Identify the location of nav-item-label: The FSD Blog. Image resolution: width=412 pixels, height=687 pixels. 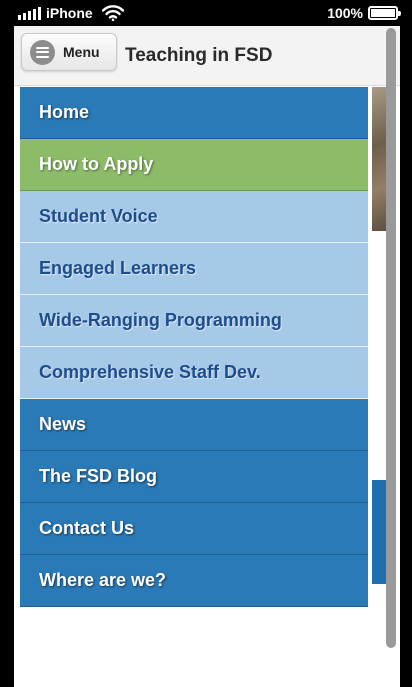
(98, 476).